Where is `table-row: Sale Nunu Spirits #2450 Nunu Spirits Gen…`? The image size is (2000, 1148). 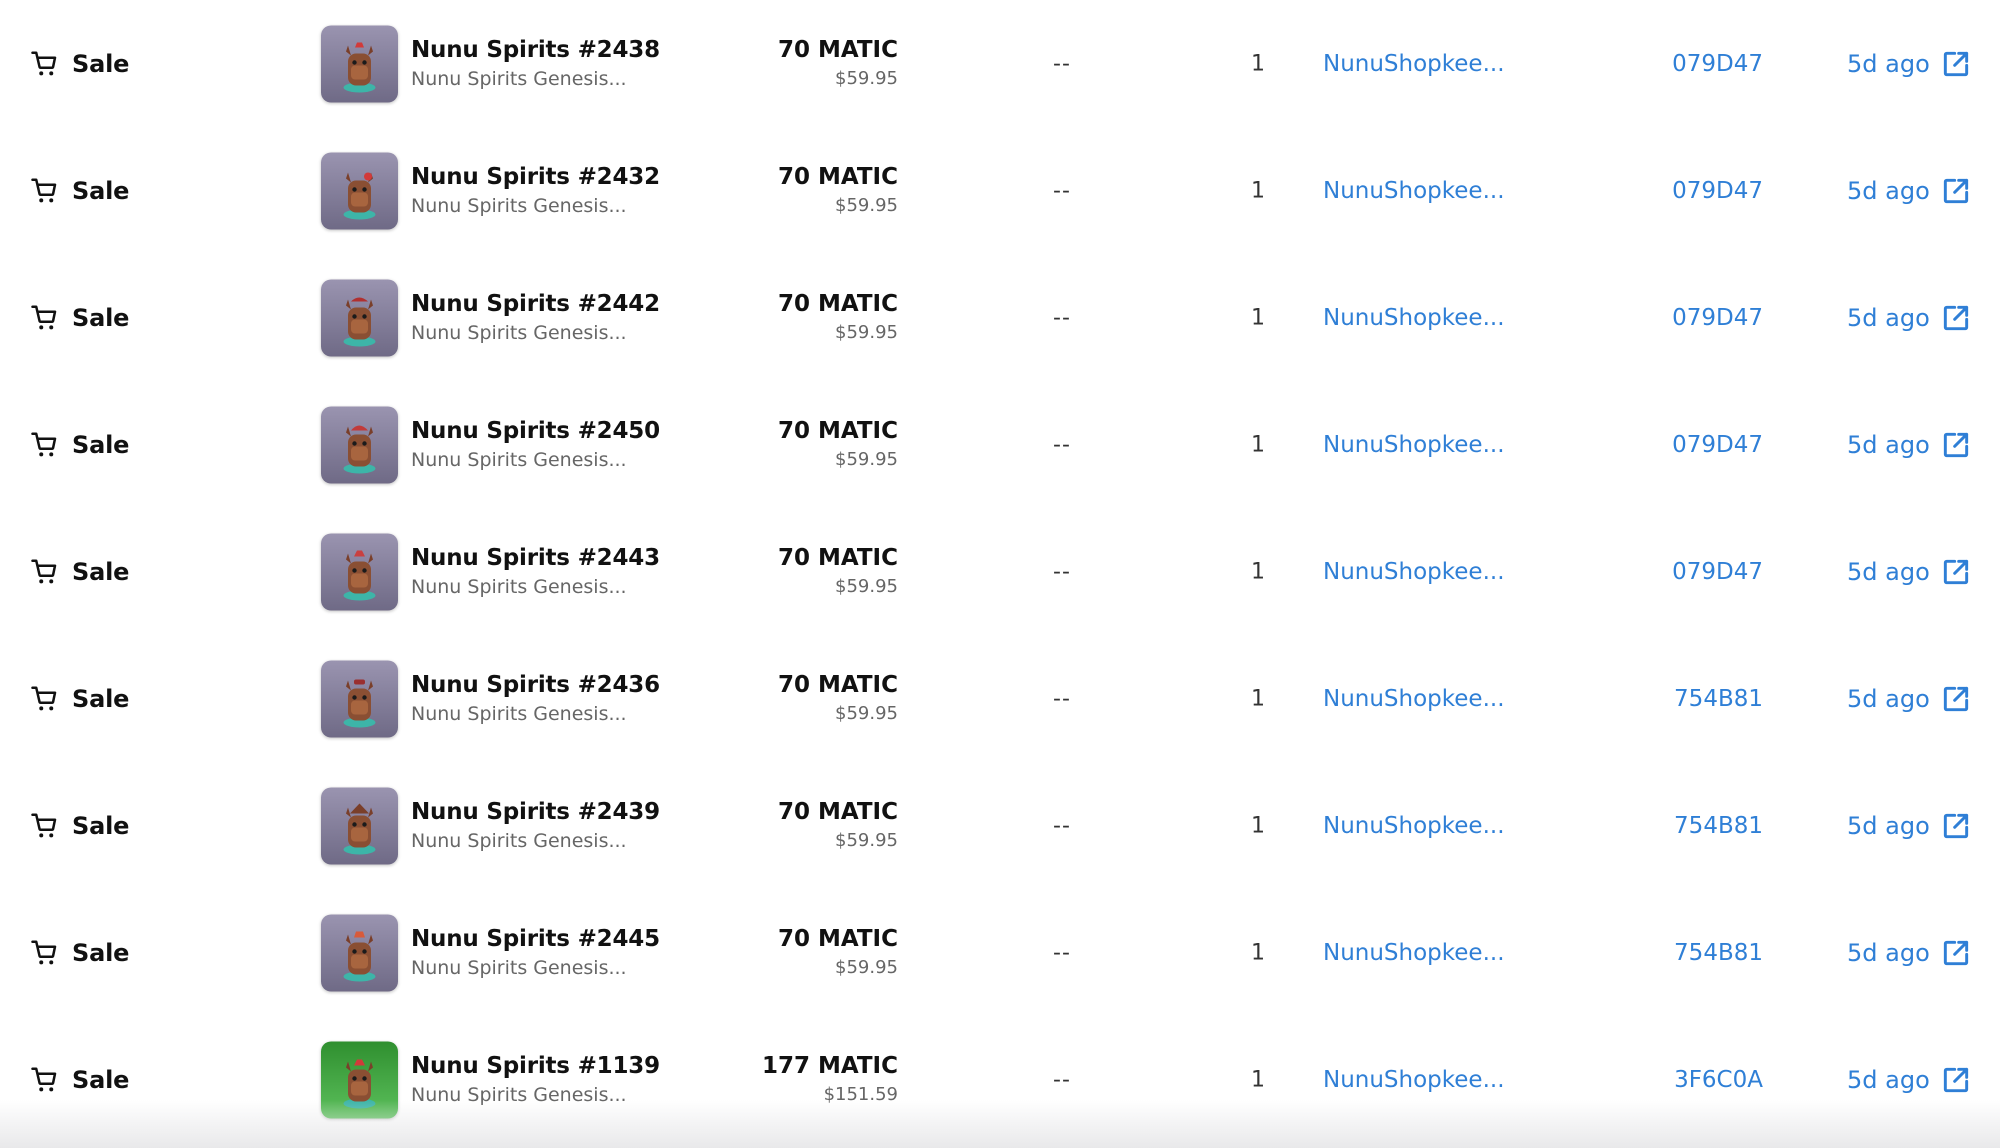 table-row: Sale Nunu Spirits #2450 Nunu Spirits Gen… is located at coordinates (1000, 444).